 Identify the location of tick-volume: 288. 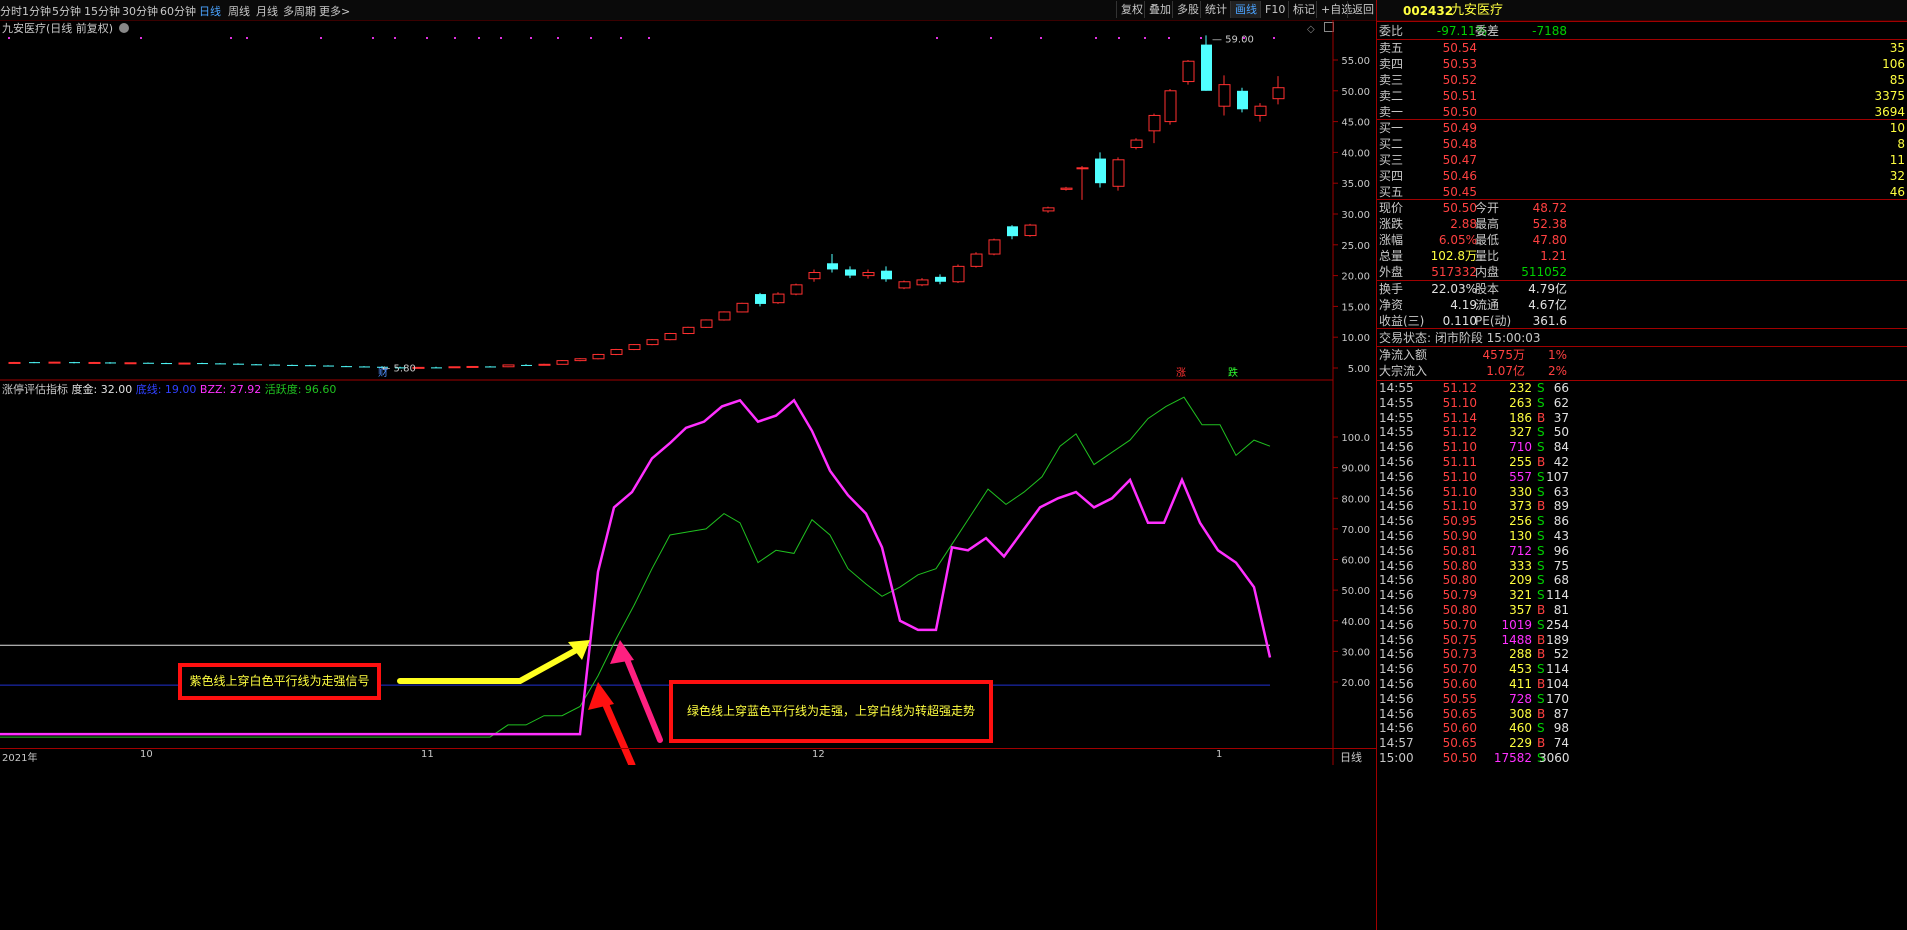
(1520, 654).